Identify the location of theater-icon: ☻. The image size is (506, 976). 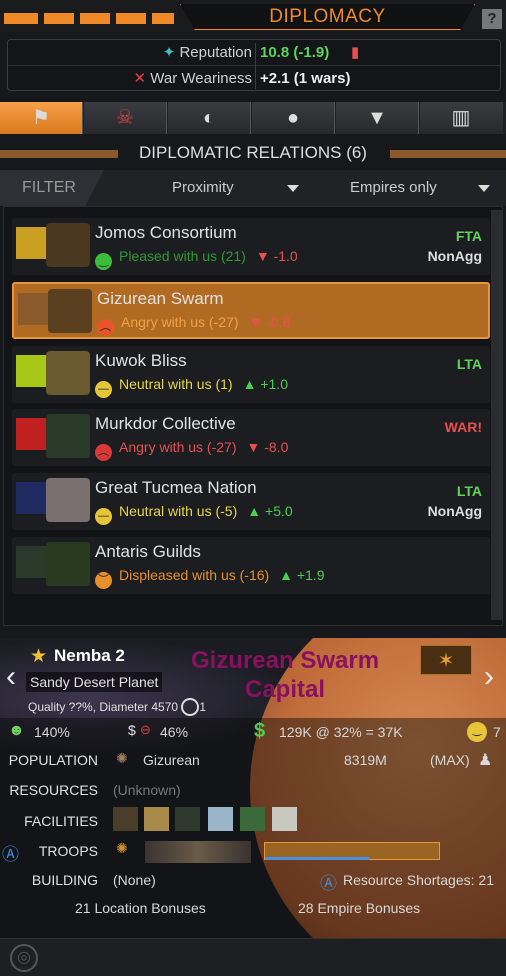
(16, 730).